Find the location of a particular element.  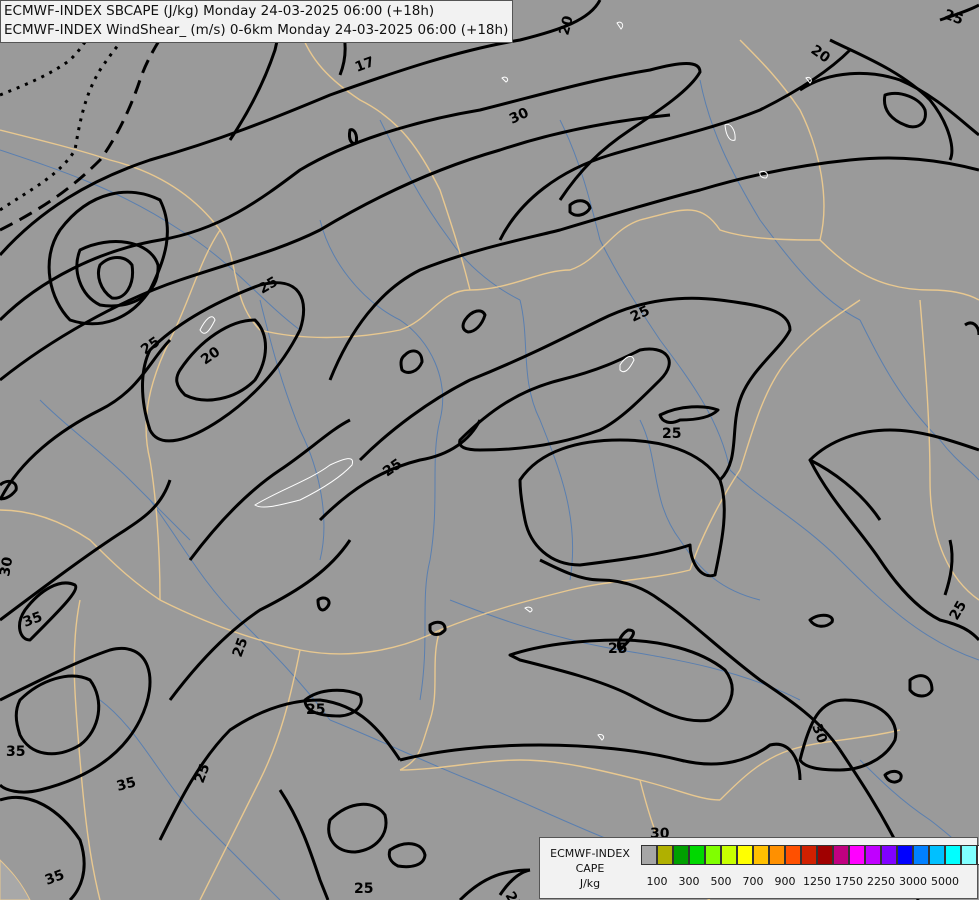

legend-variable: CAPE is located at coordinates (590, 868).